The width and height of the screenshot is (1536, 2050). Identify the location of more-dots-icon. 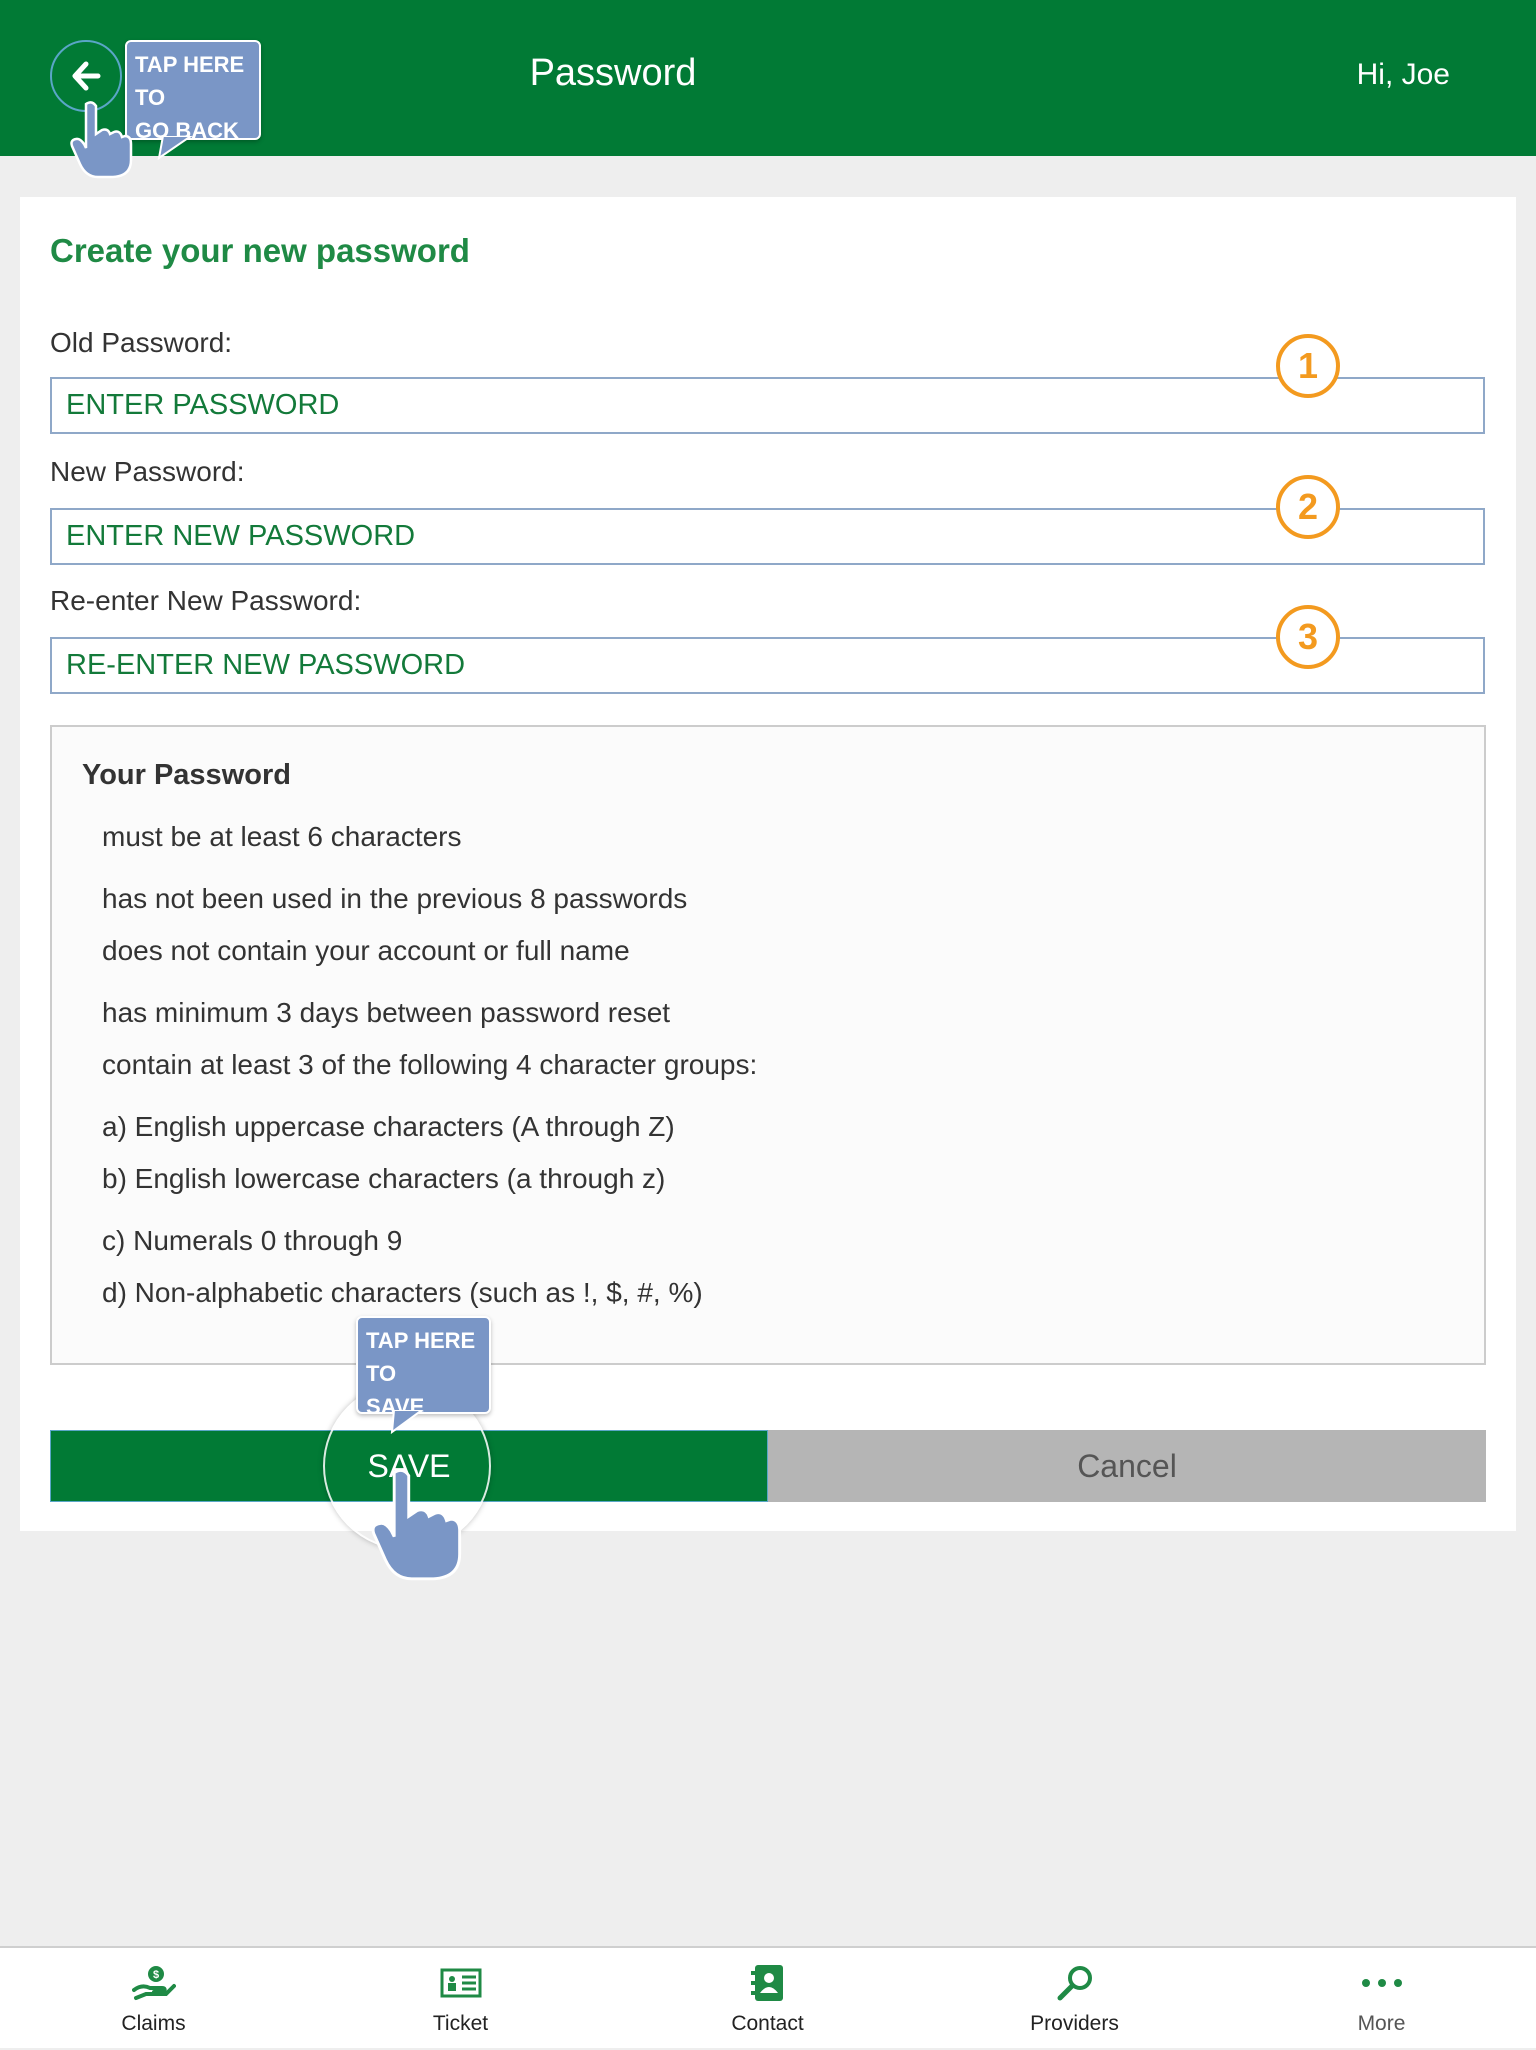
(1382, 1983).